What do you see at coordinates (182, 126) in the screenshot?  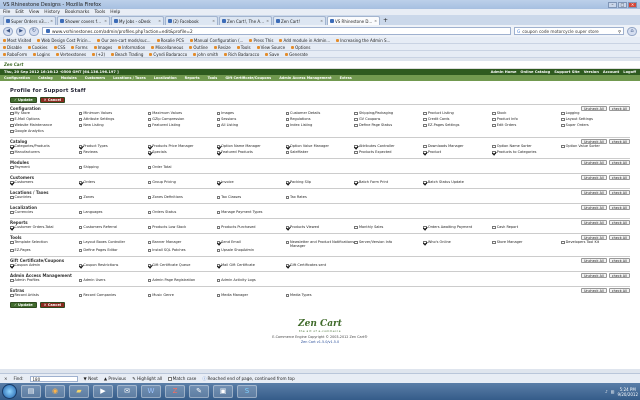 I see `permission-featured-listing: Featured Listing` at bounding box center [182, 126].